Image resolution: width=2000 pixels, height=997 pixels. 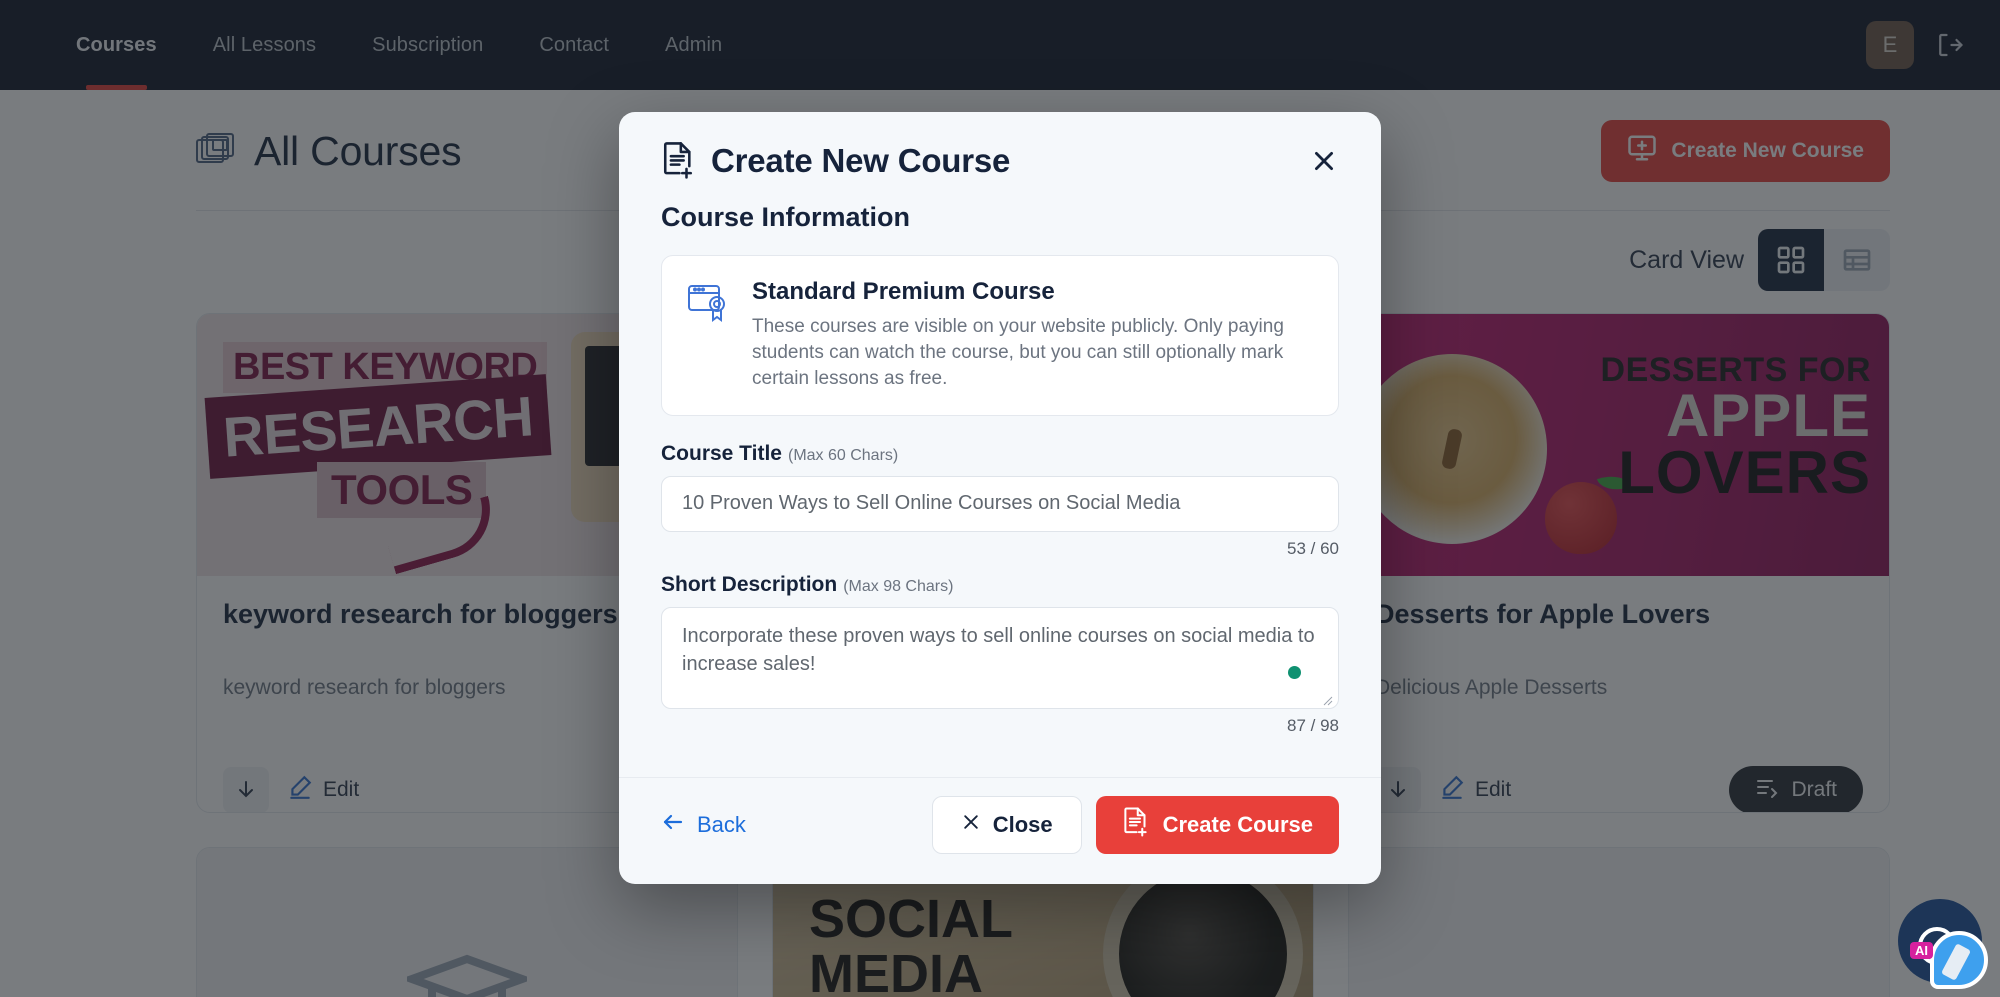 I want to click on footer-actions: Close Create Course, so click(x=1135, y=825).